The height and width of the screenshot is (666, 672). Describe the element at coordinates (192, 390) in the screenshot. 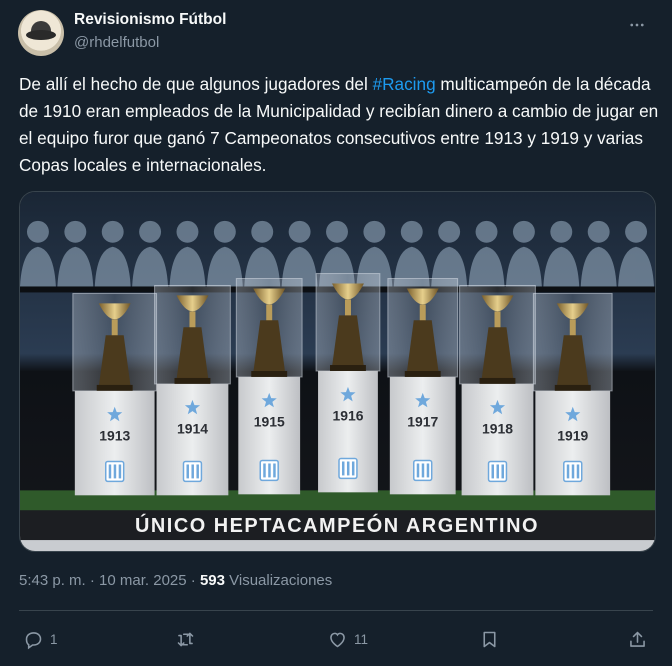

I see `trophy-showcase: 1914` at that location.